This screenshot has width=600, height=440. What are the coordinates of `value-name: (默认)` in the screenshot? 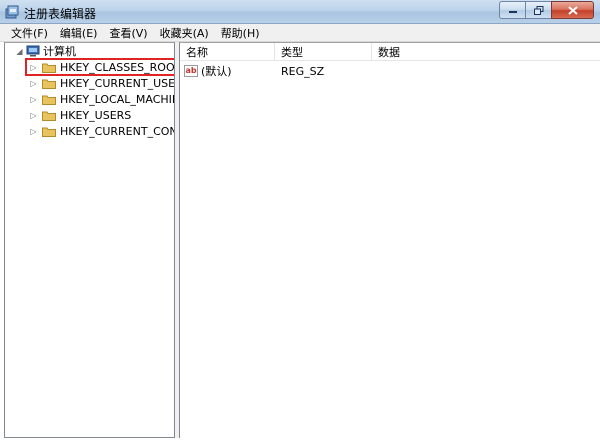 It's located at (216, 71).